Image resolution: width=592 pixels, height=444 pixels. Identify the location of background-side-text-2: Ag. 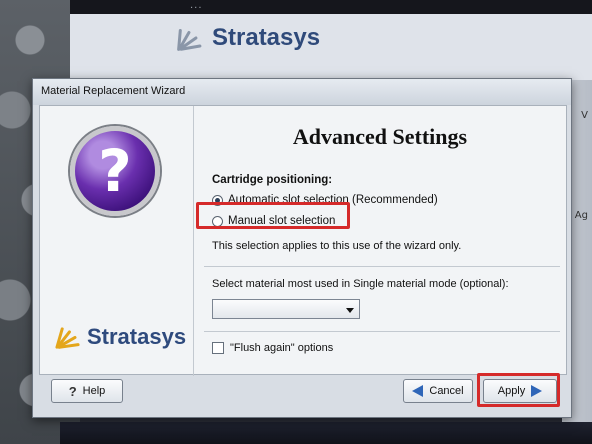
(581, 215).